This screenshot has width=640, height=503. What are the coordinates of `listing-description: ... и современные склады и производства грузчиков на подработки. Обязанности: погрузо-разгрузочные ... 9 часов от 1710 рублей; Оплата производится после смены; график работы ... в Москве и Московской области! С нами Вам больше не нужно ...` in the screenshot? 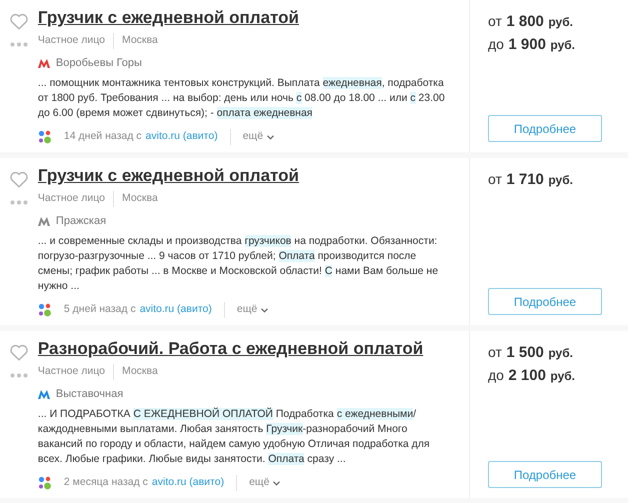 It's located at (239, 264).